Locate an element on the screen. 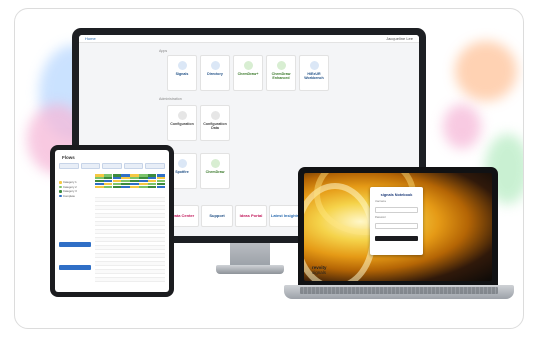 The height and width of the screenshot is (337, 539). signals-icon is located at coordinates (182, 65).